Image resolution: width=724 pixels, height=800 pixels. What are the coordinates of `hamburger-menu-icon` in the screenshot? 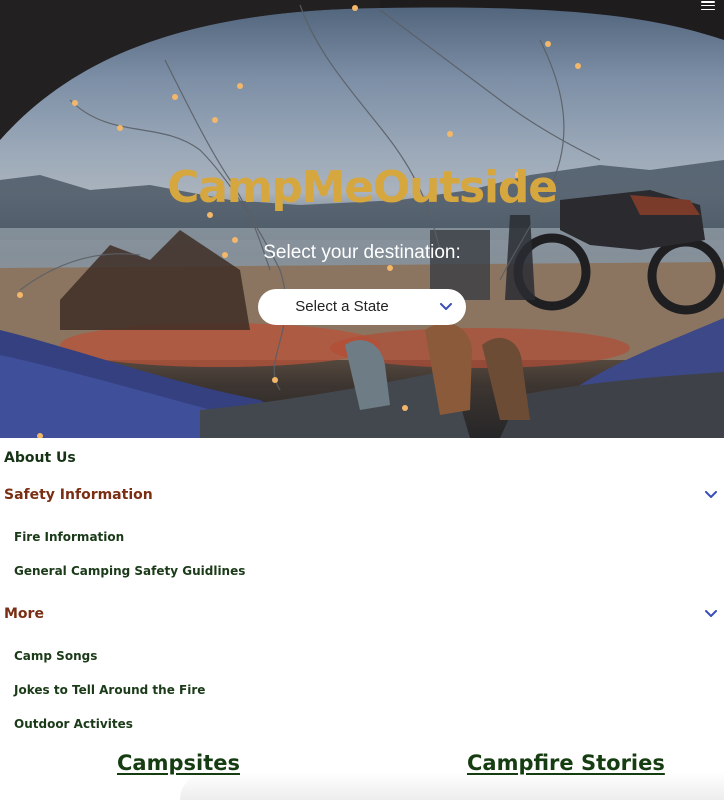 It's located at (708, 5).